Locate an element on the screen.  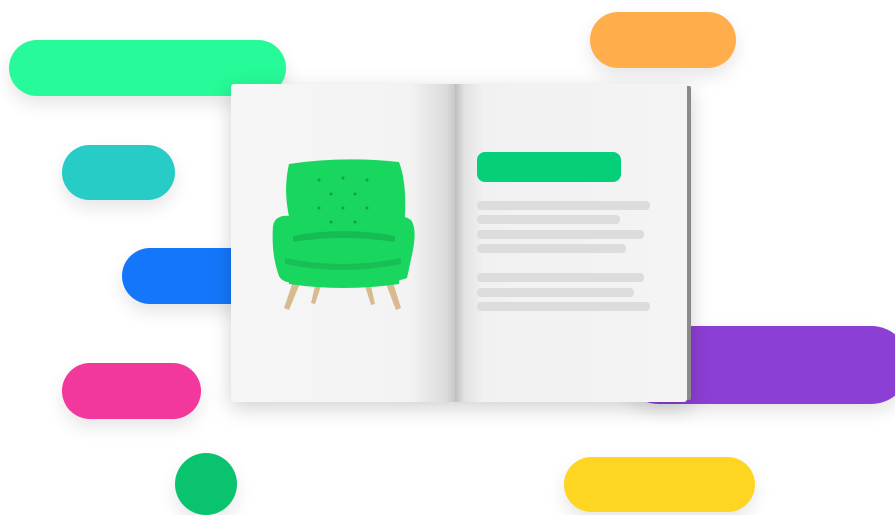
decorative-dot-green is located at coordinates (206, 484).